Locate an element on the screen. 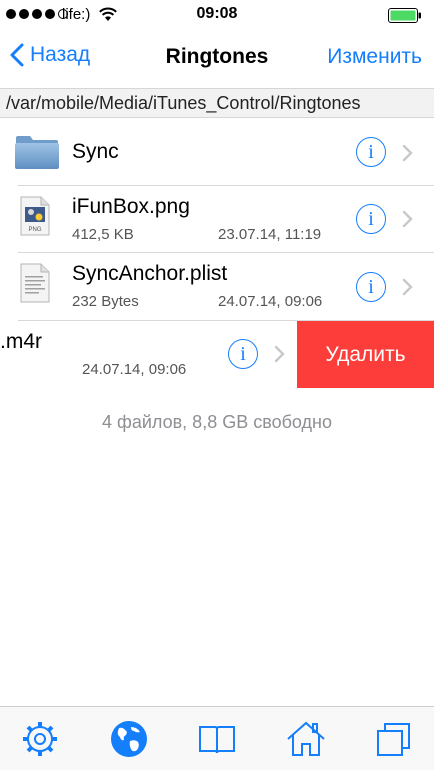  gear-icon is located at coordinates (40, 739).